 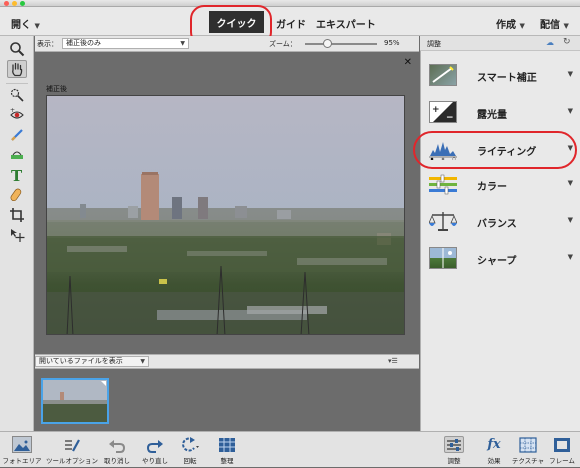 What do you see at coordinates (434, 44) in the screenshot?
I see `panel-title: 調整` at bounding box center [434, 44].